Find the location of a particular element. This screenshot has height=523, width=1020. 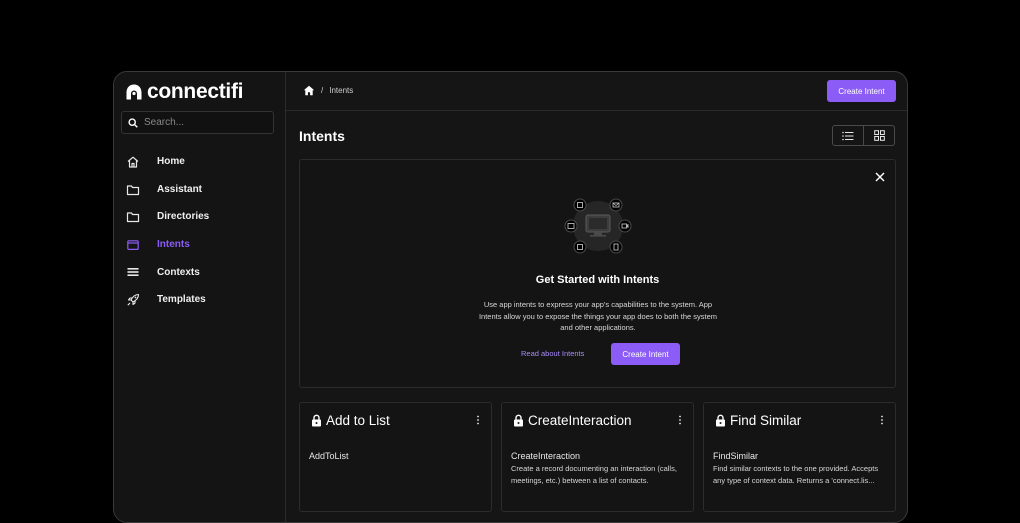

read-about-intents-link: Read about Intents is located at coordinates (552, 353).